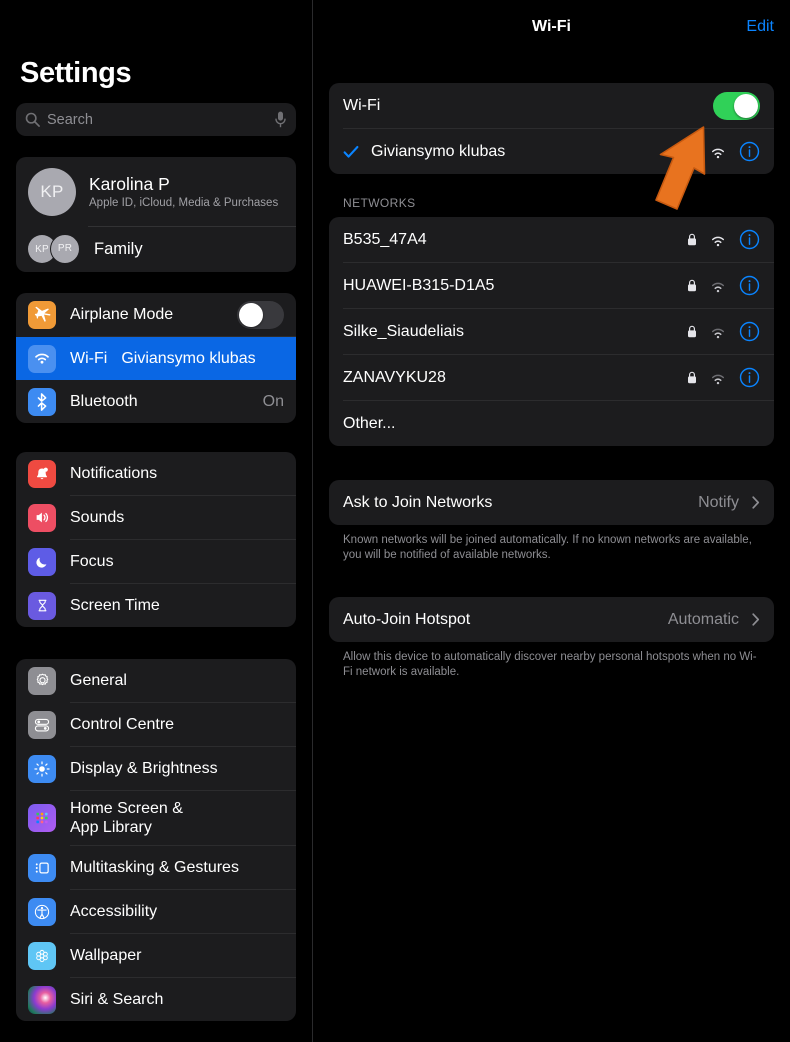 The image size is (790, 1042). Describe the element at coordinates (114, 473) in the screenshot. I see `sidebar-item-label: Notifications` at that location.